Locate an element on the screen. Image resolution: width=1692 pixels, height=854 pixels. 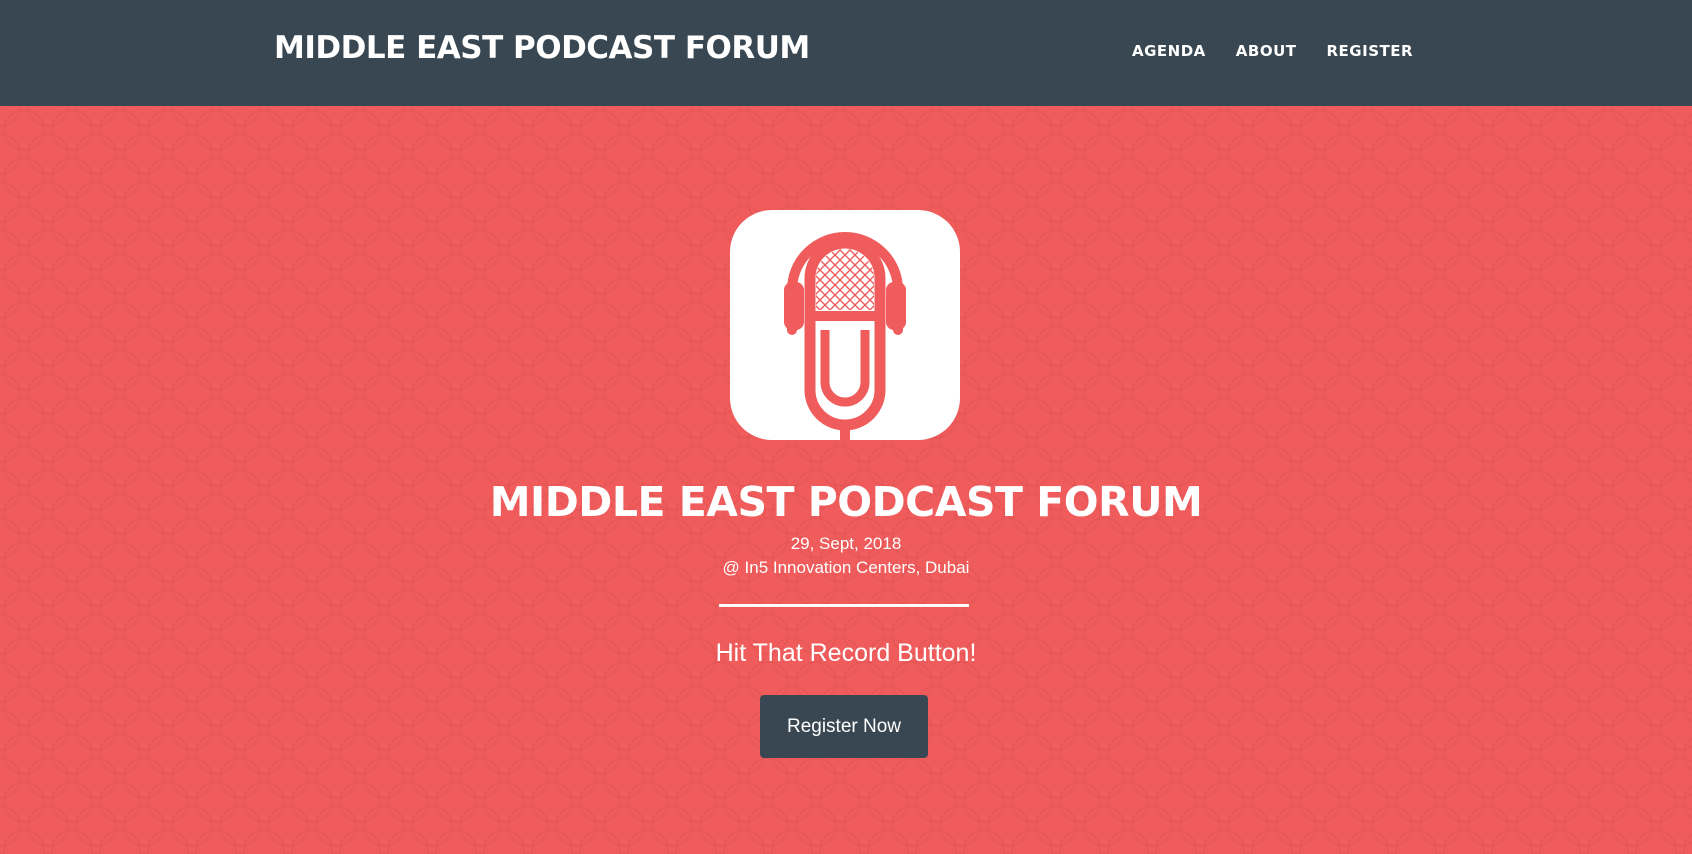
nav-link-agenda: AGENDA is located at coordinates (1169, 51).